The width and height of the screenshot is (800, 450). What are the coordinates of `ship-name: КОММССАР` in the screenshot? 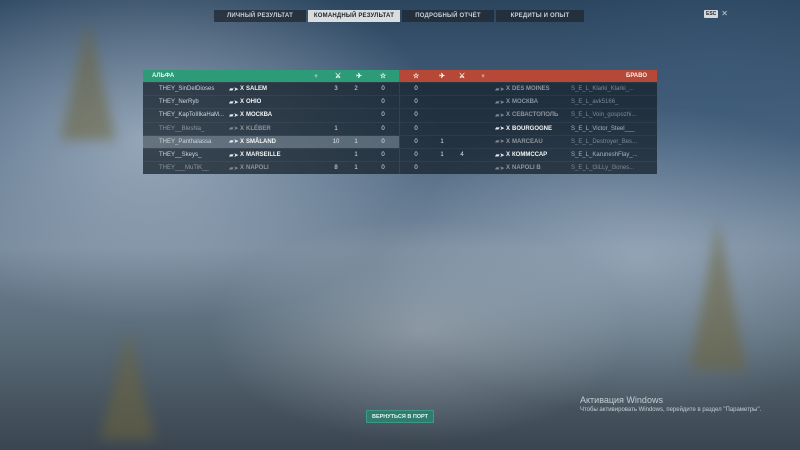 It's located at (530, 155).